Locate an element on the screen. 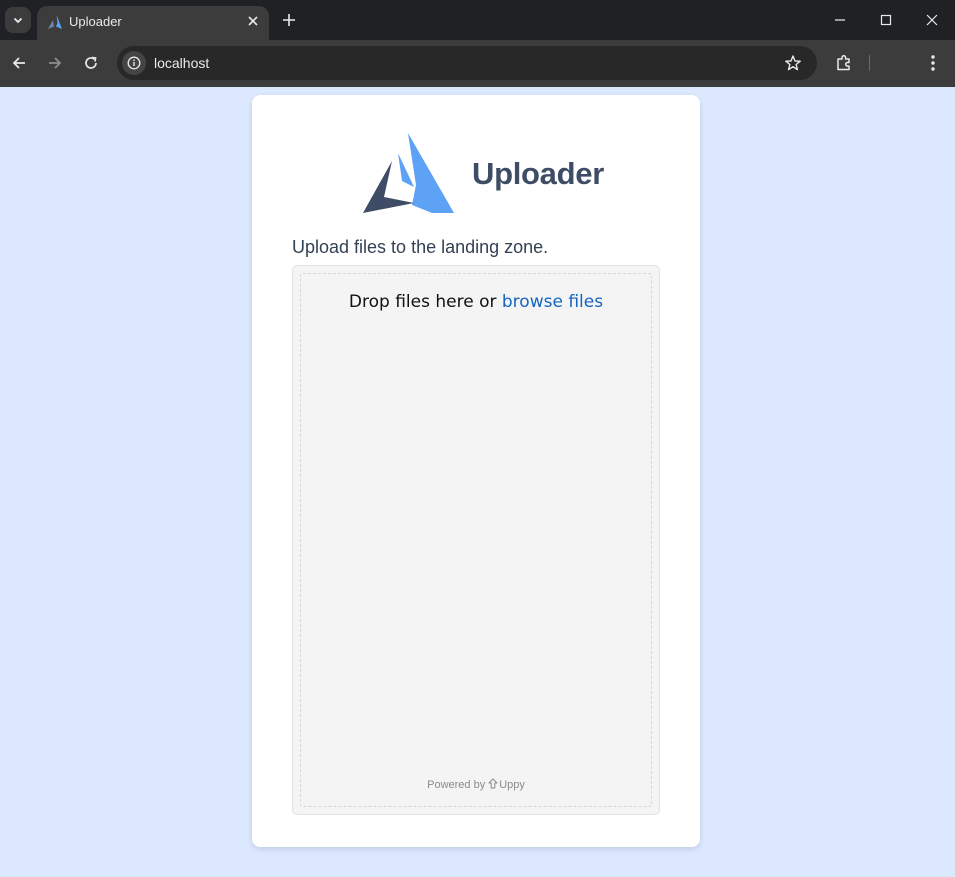 Image resolution: width=955 pixels, height=877 pixels. window-close-icon is located at coordinates (932, 20).